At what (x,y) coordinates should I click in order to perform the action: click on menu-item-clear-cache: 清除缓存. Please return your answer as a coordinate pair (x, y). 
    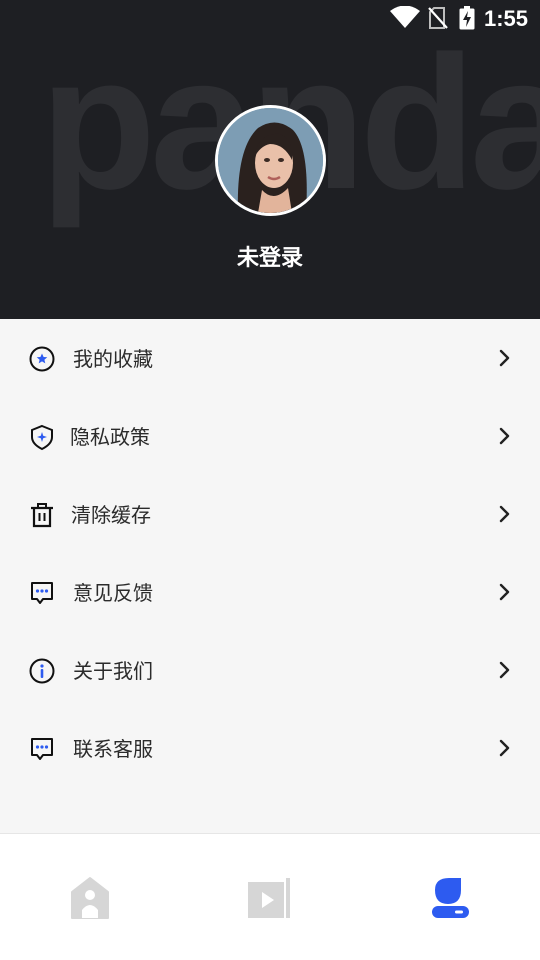
    Looking at the image, I should click on (270, 514).